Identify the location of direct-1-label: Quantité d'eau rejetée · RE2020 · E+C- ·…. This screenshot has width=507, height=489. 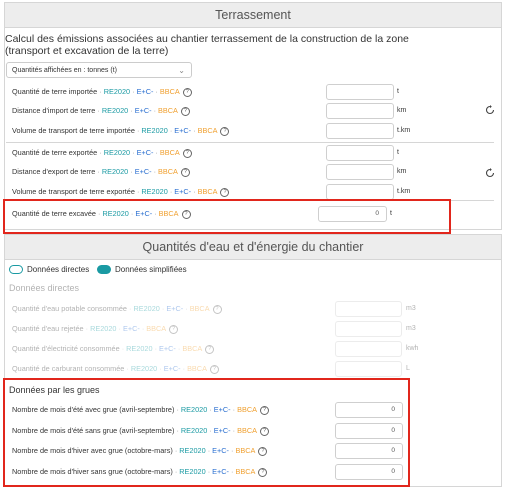
(95, 329).